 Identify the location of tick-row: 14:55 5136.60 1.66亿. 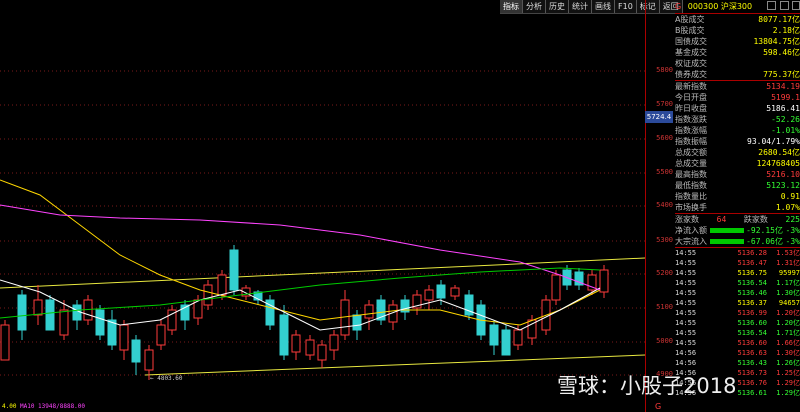
(737, 343).